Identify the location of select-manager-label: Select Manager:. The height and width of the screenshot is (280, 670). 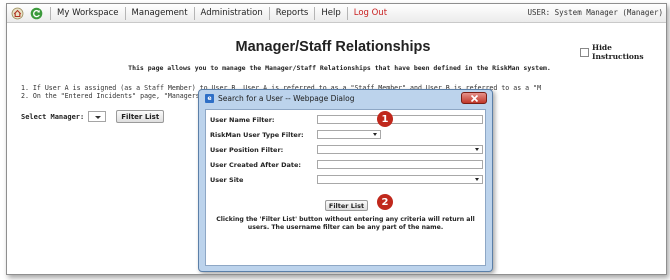
(53, 116).